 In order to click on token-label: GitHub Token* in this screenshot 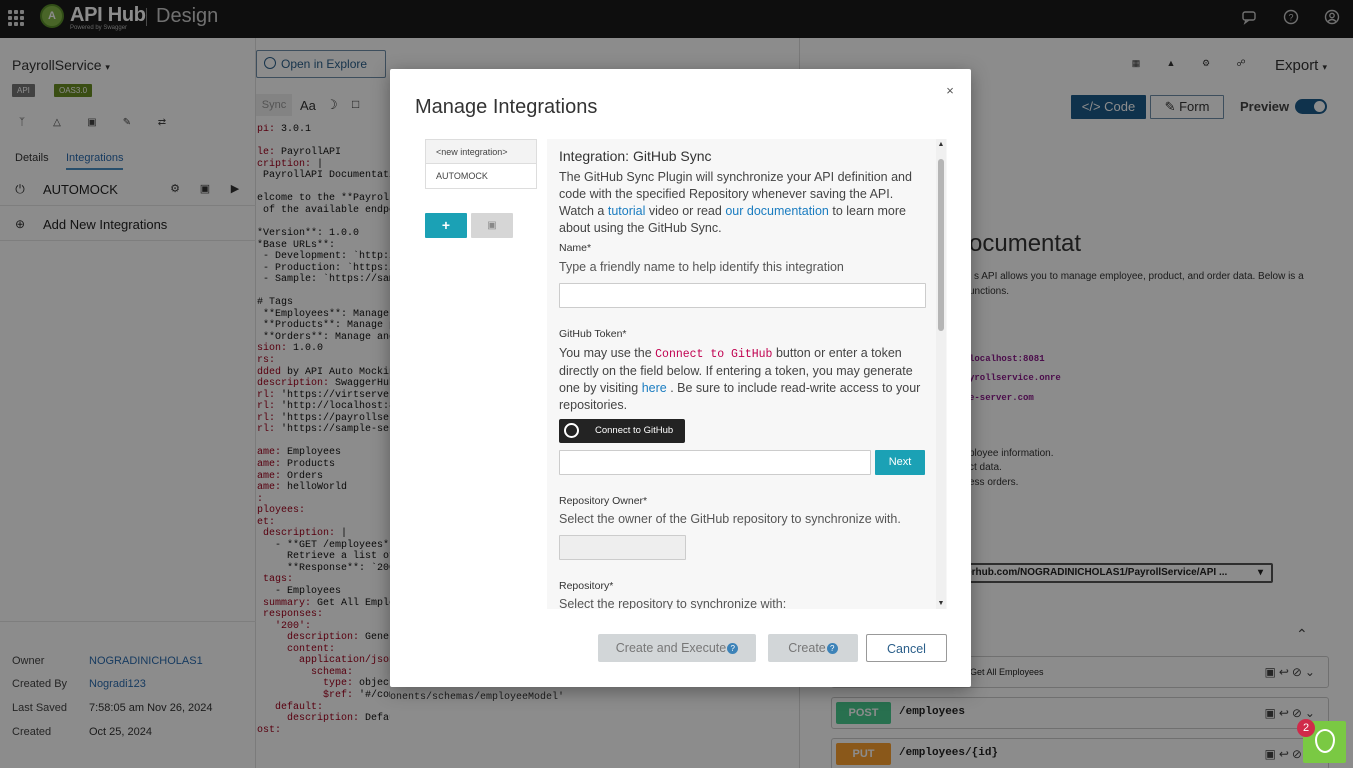, I will do `click(593, 334)`.